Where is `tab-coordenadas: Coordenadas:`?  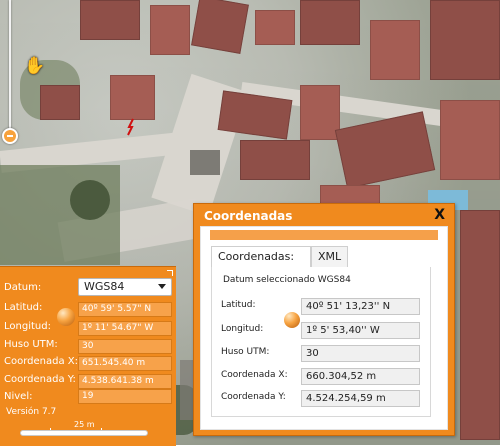
tab-coordenadas: Coordenadas: is located at coordinates (261, 257).